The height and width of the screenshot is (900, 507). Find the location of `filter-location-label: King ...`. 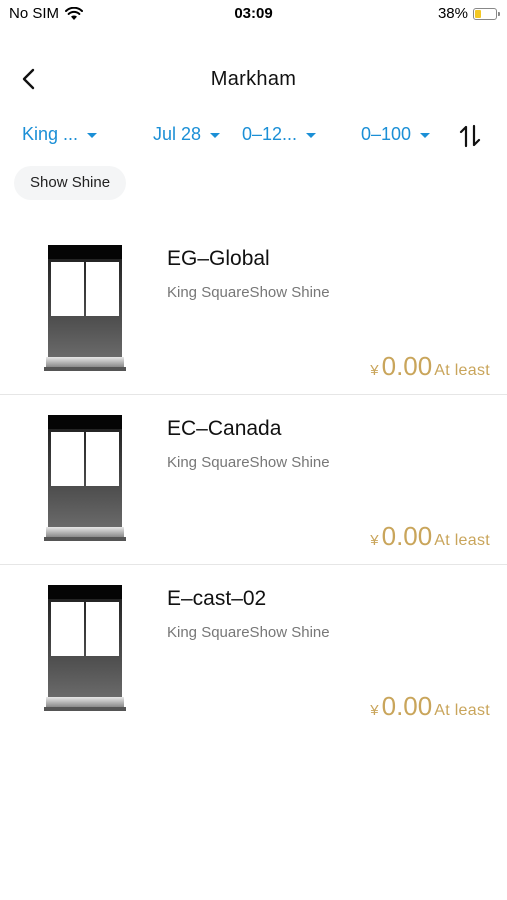

filter-location-label: King ... is located at coordinates (50, 134).